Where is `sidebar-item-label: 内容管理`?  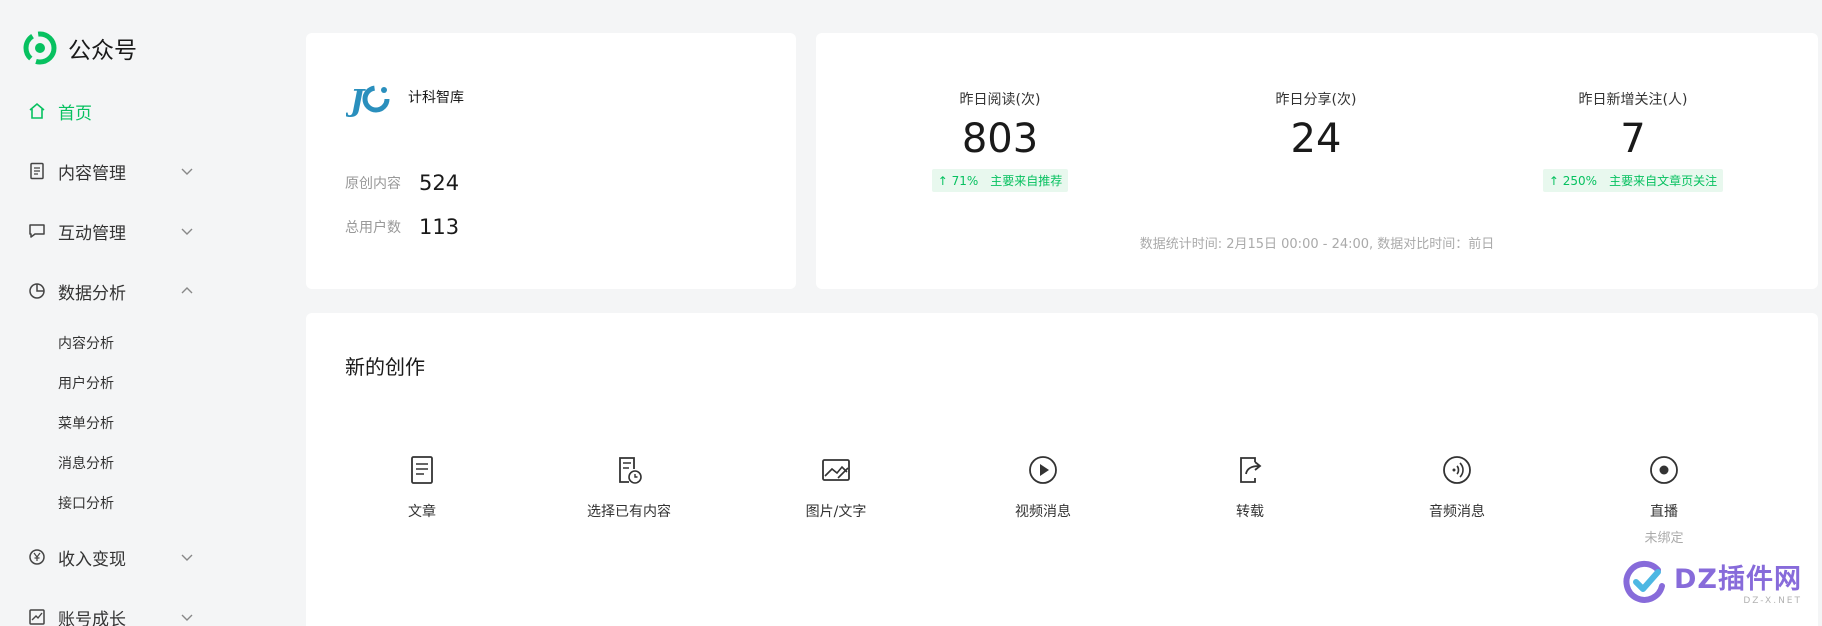 sidebar-item-label: 内容管理 is located at coordinates (92, 173).